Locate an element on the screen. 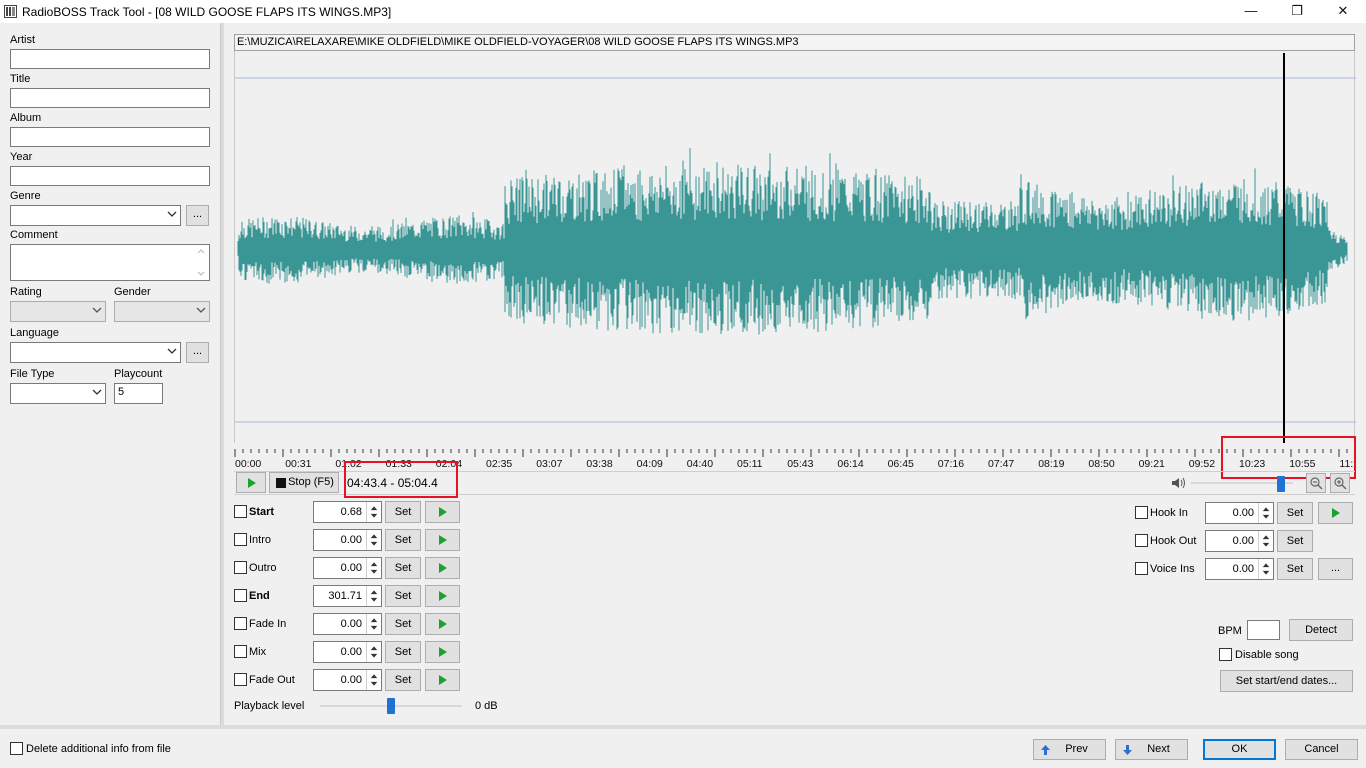  cue-value-spinner: 301.71 is located at coordinates (347, 596).